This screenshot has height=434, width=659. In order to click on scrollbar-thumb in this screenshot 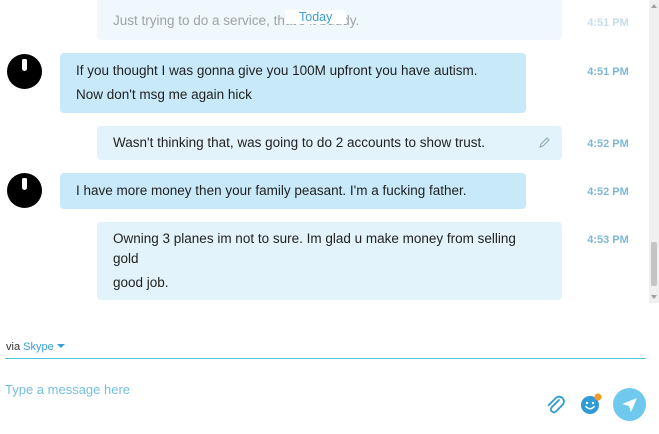, I will do `click(654, 264)`.